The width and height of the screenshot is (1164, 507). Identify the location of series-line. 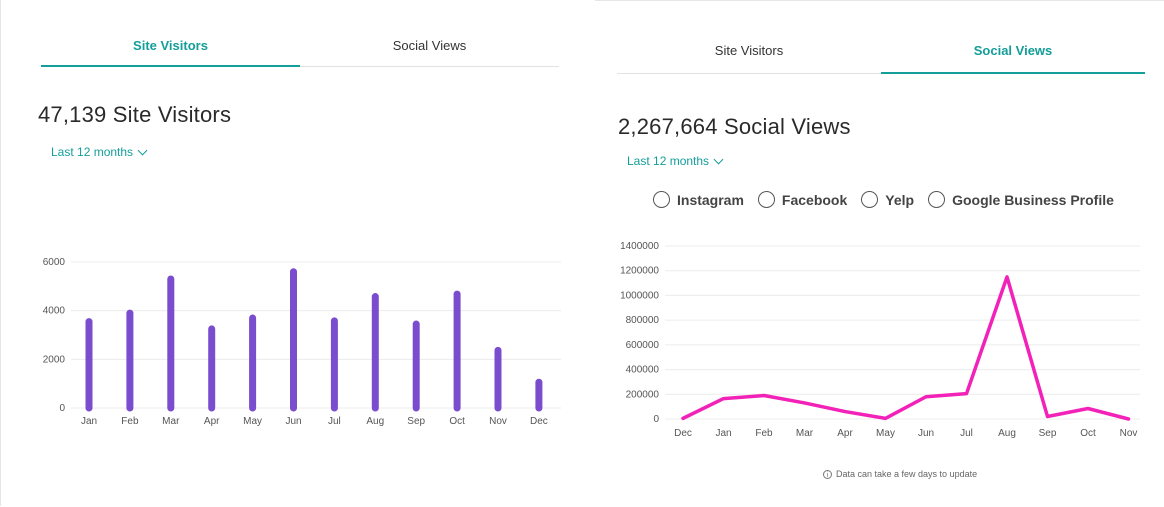
(906, 348).